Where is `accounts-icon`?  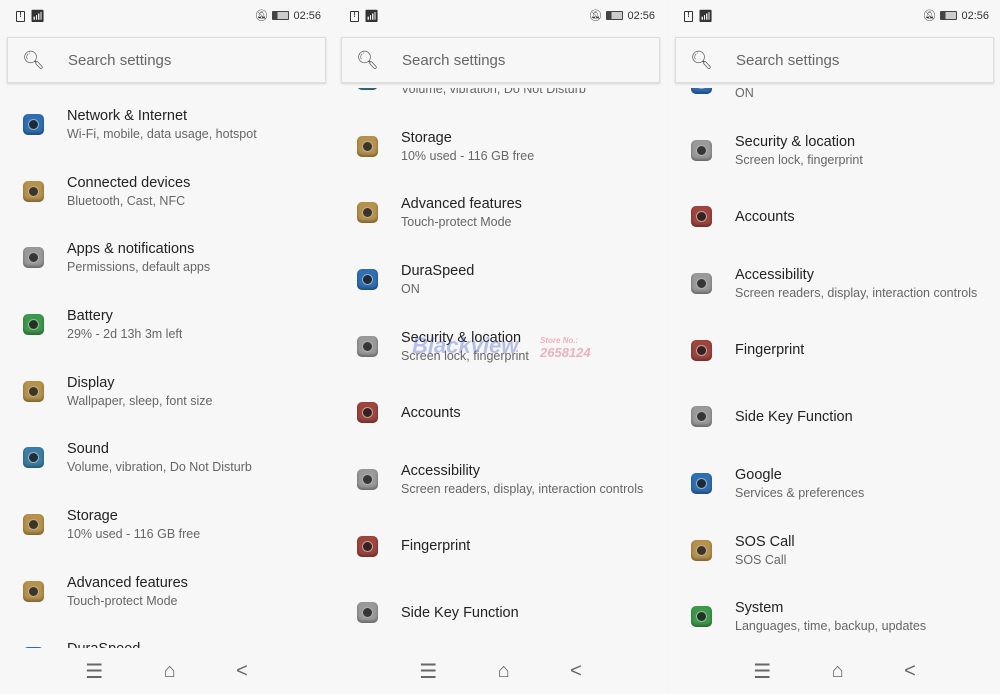 accounts-icon is located at coordinates (367, 413).